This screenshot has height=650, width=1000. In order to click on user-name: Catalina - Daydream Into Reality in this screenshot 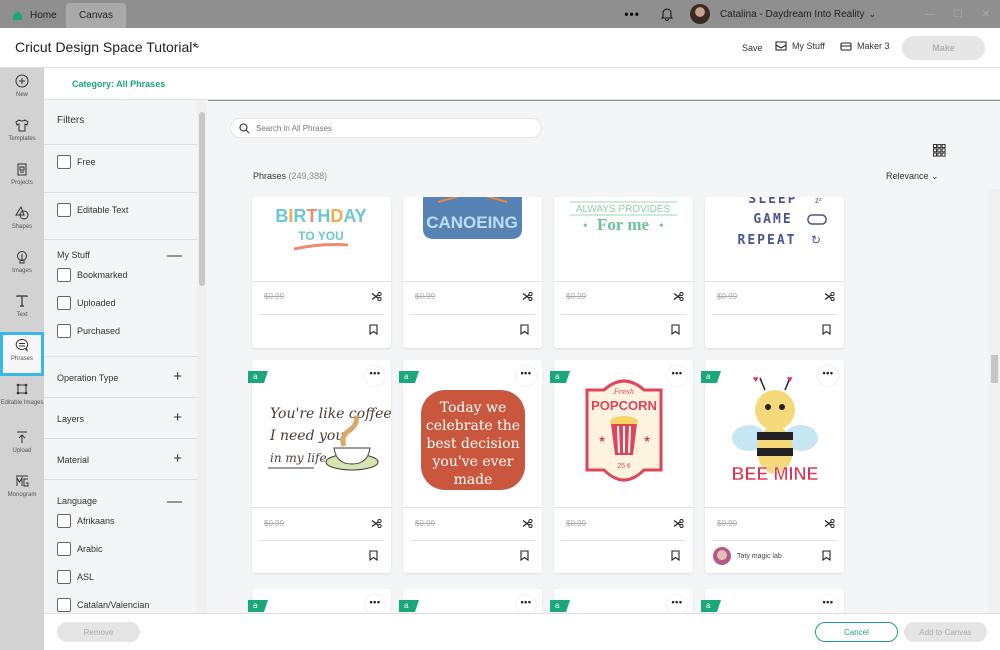, I will do `click(792, 14)`.